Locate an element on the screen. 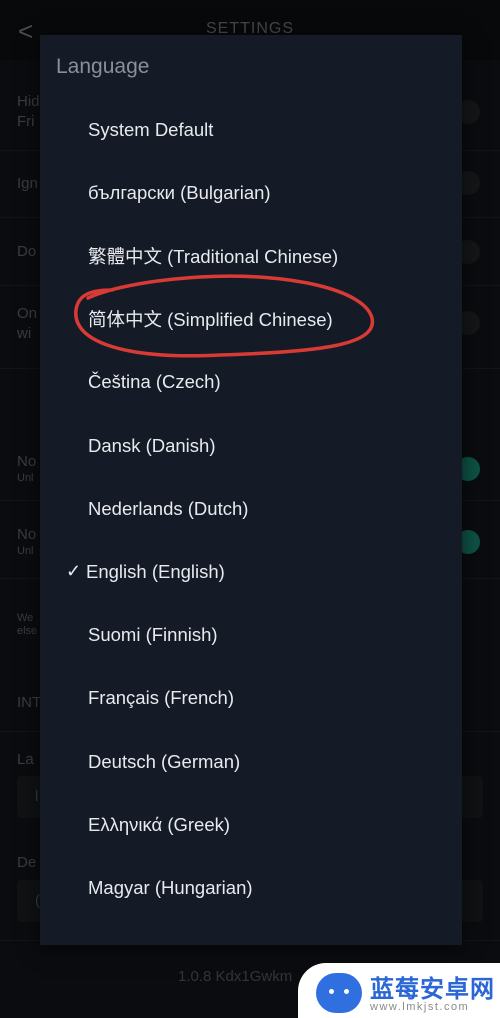 This screenshot has height=1018, width=500. language-option: Magyar (Hungarian) is located at coordinates (251, 887).